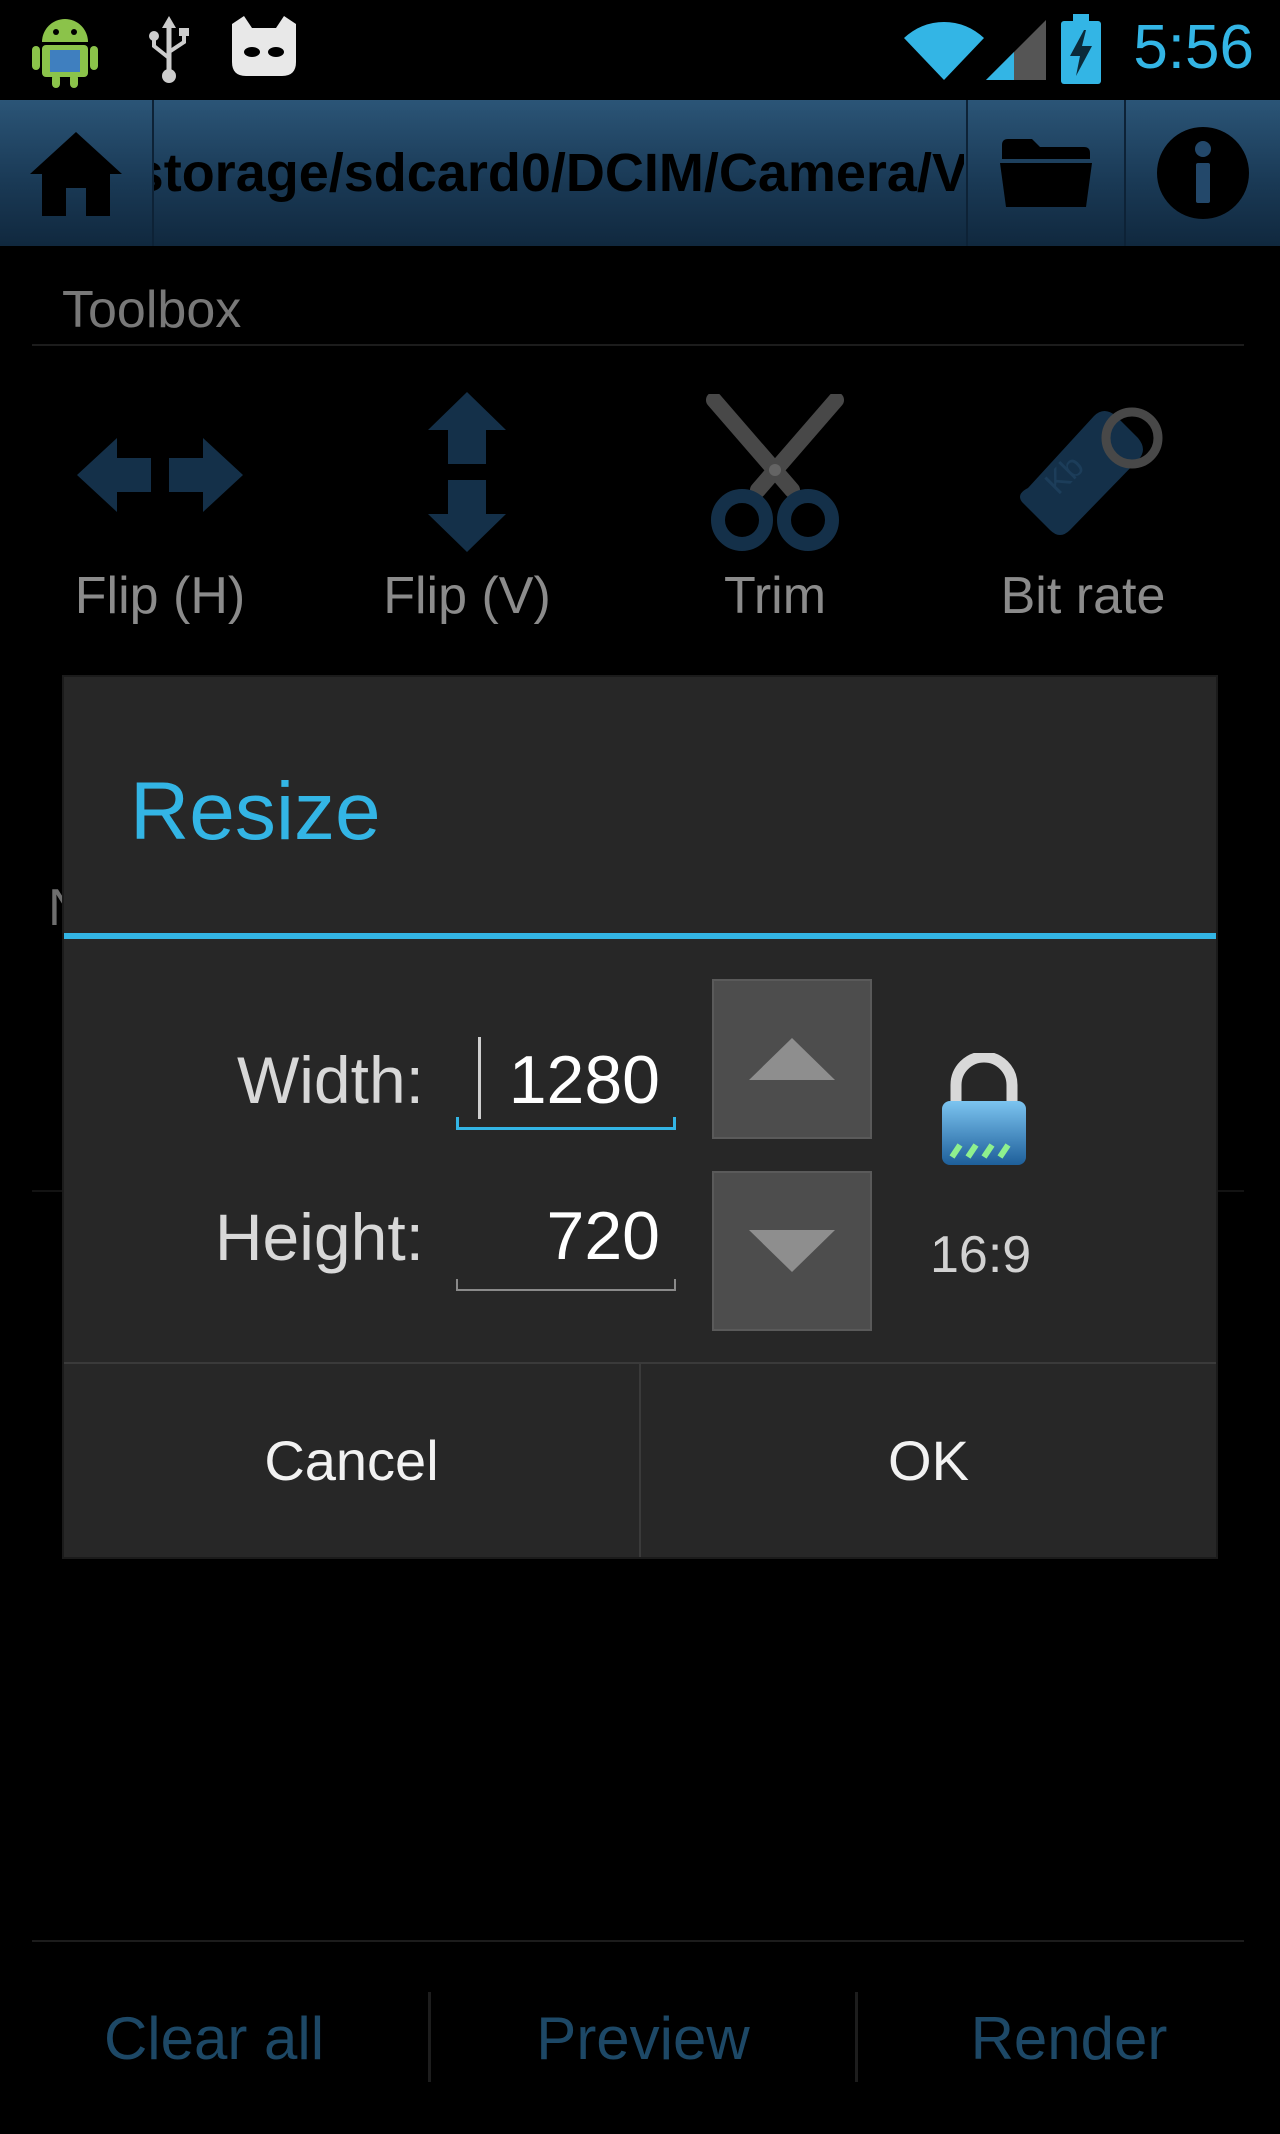 The width and height of the screenshot is (1280, 2134). I want to click on height-field: 720, so click(567, 1235).